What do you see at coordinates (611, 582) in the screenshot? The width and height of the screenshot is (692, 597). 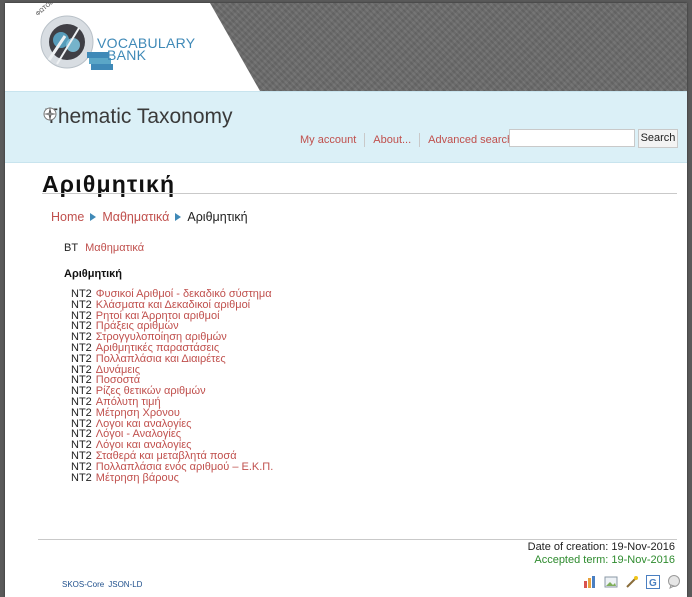 I see `image-icon` at bounding box center [611, 582].